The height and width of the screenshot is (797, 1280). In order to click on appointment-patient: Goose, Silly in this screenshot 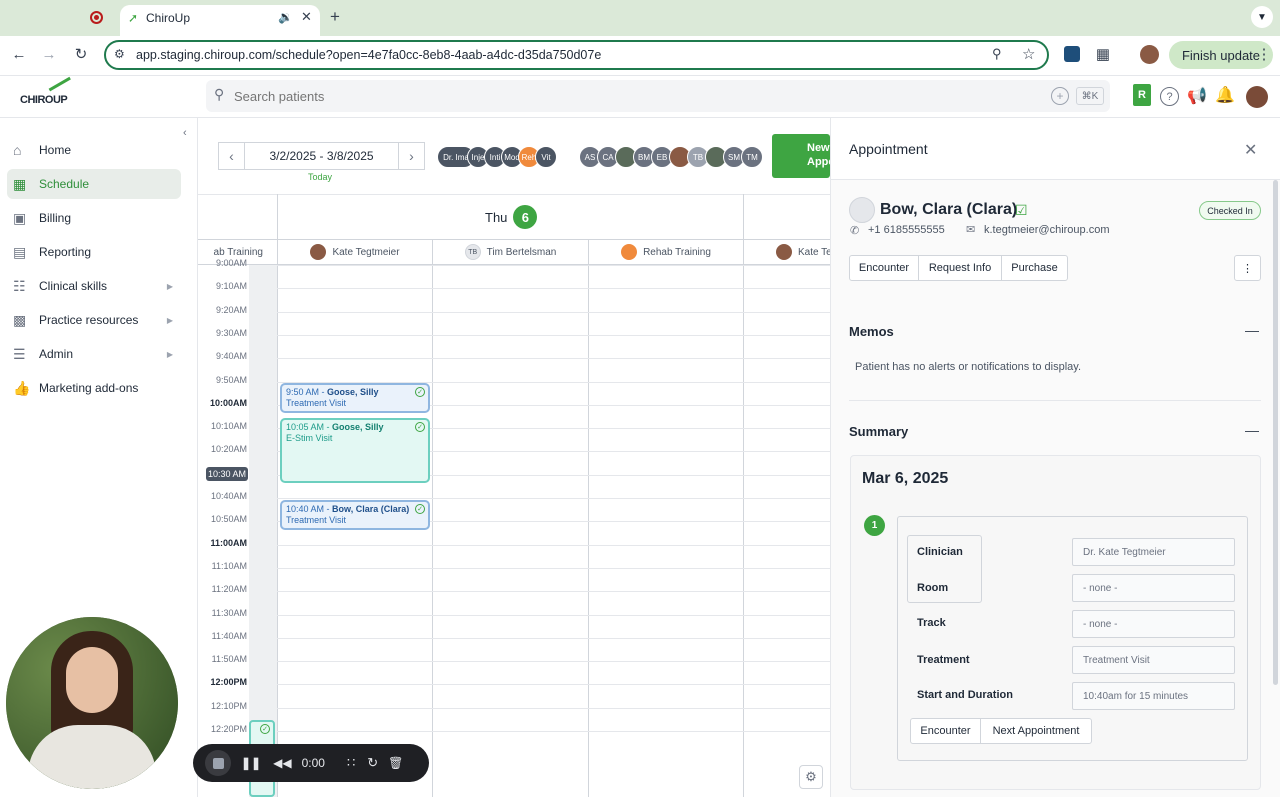, I will do `click(353, 392)`.